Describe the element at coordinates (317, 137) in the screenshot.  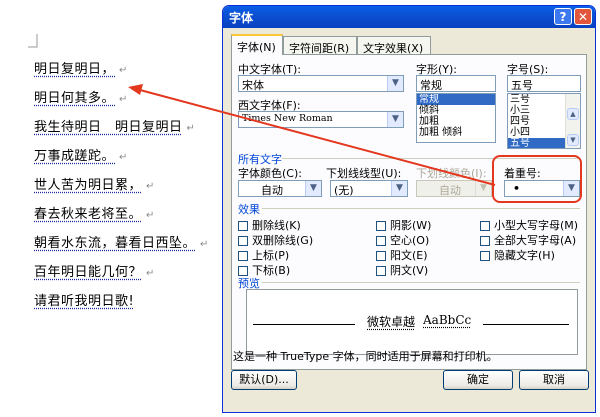
I see `arrow-line` at that location.